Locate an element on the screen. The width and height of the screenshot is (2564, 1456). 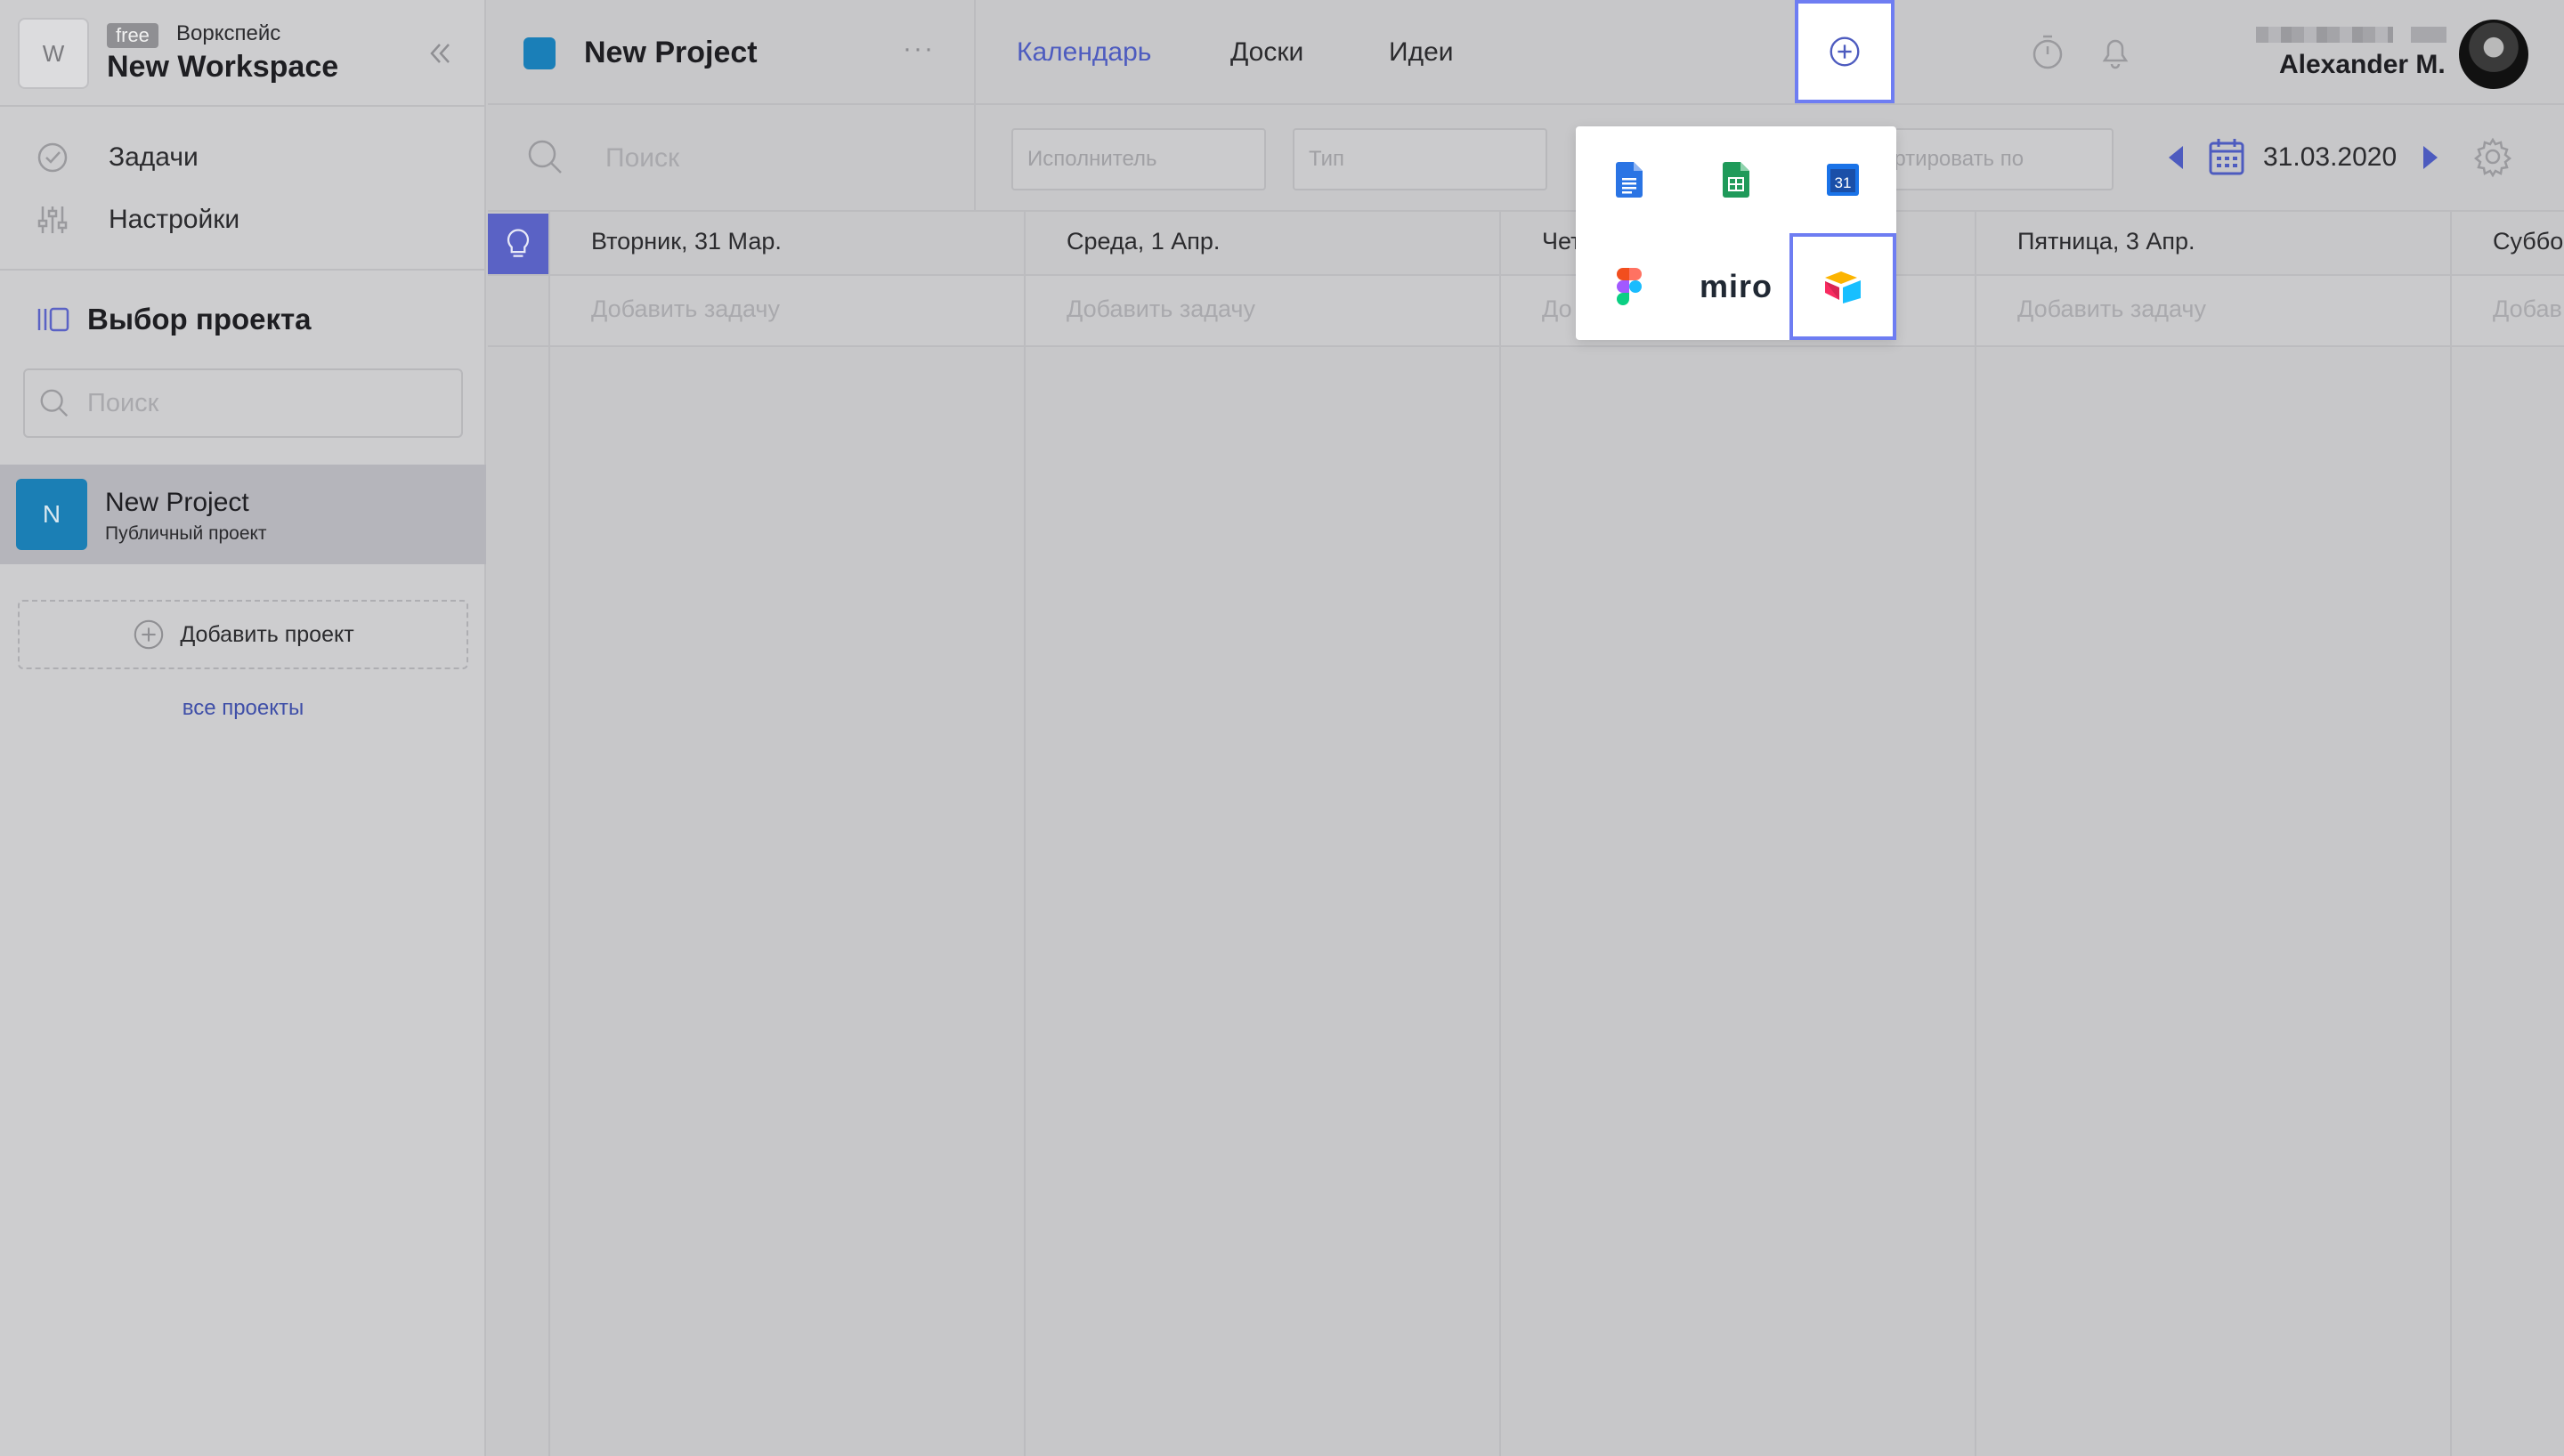
add-integration-button is located at coordinates (1845, 51).